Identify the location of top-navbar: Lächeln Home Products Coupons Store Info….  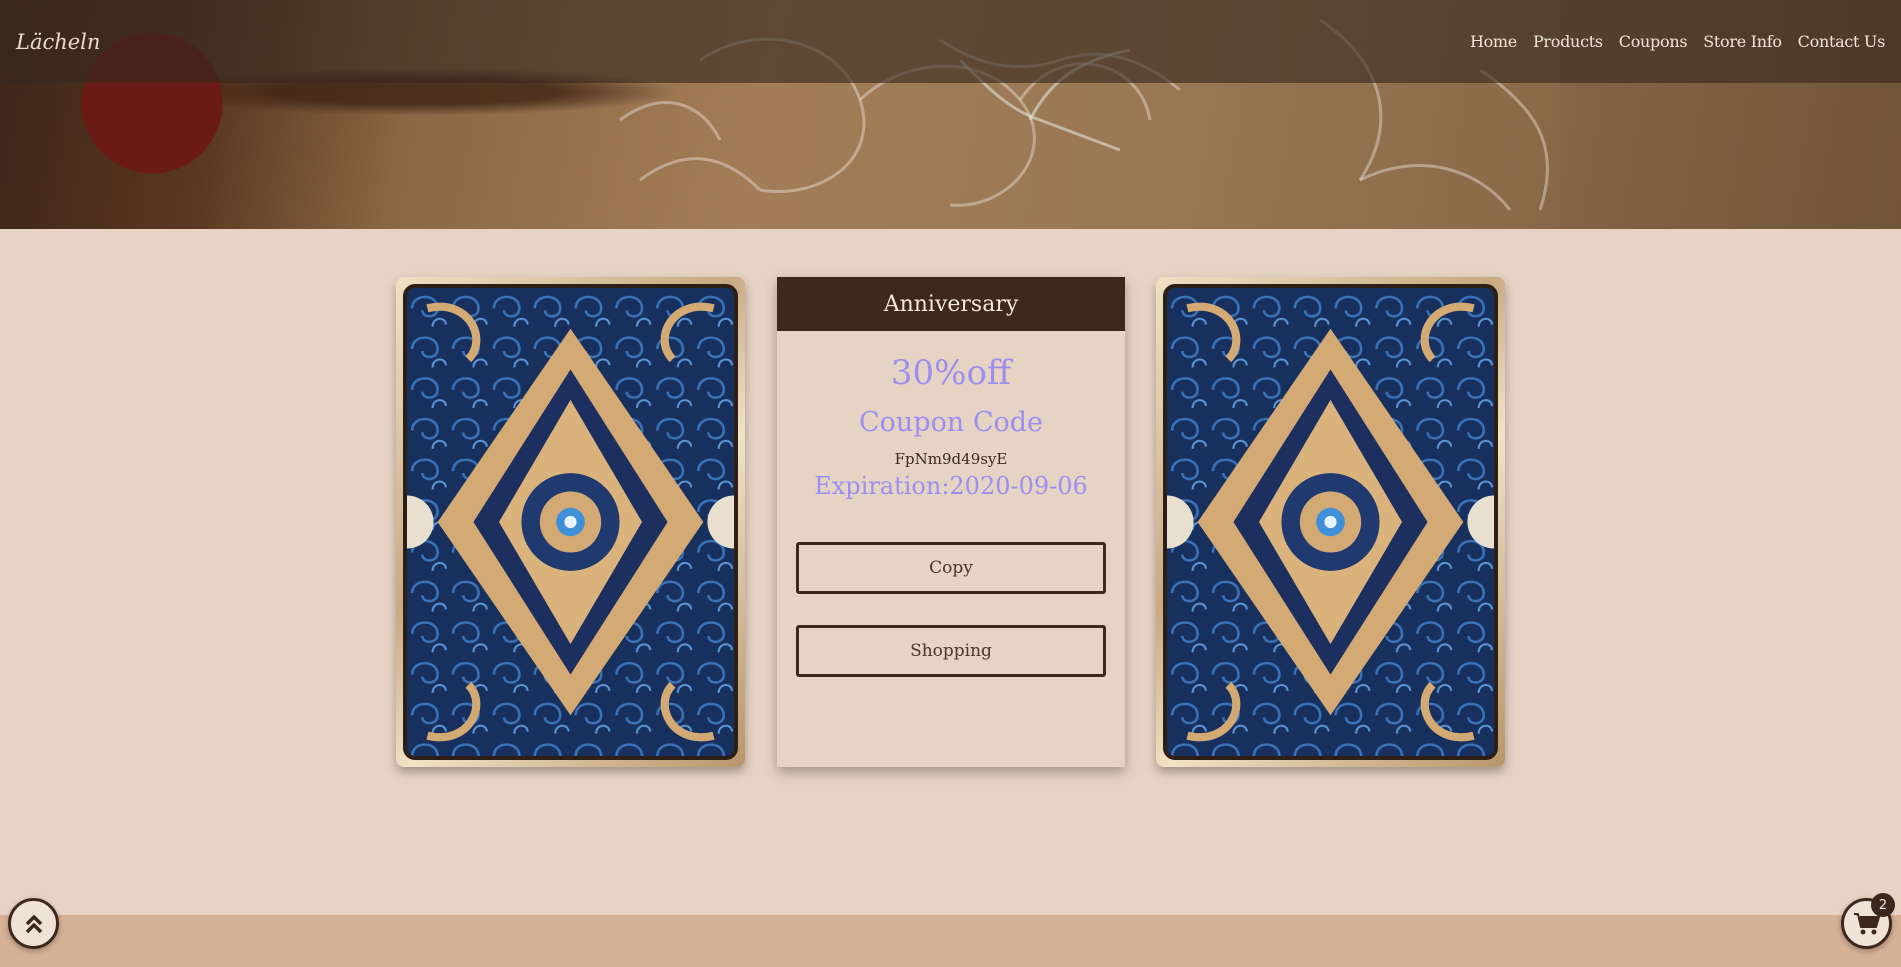
(950, 41).